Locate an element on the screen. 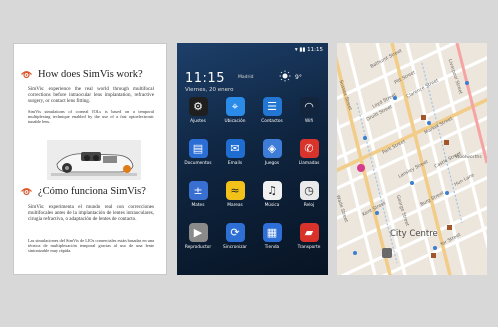 The image size is (498, 327). app-phone: ✆ Llamadas is located at coordinates (309, 152).